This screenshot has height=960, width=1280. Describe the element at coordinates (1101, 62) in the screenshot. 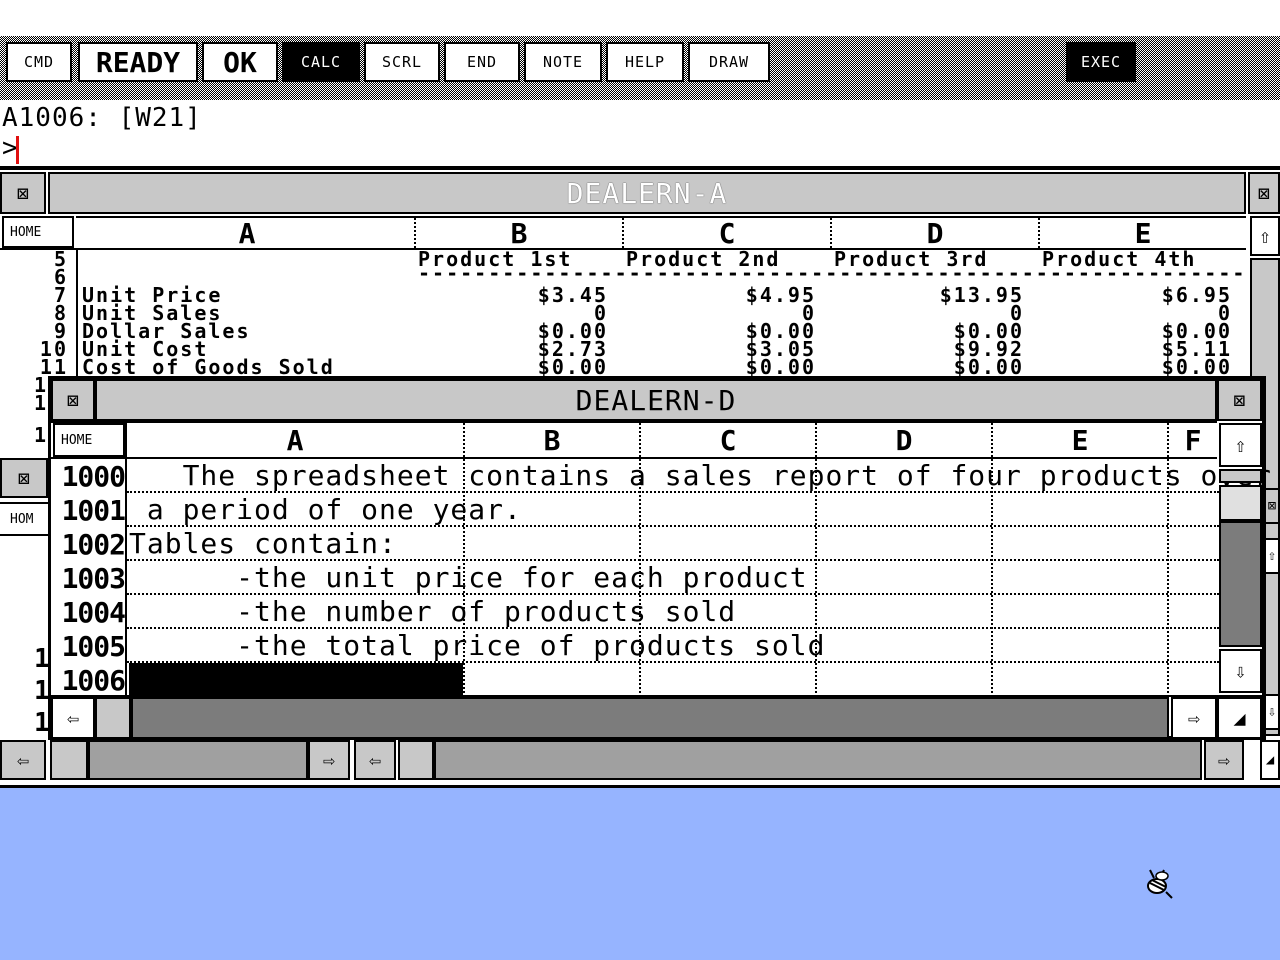

I see `exec-button: EXEC` at that location.